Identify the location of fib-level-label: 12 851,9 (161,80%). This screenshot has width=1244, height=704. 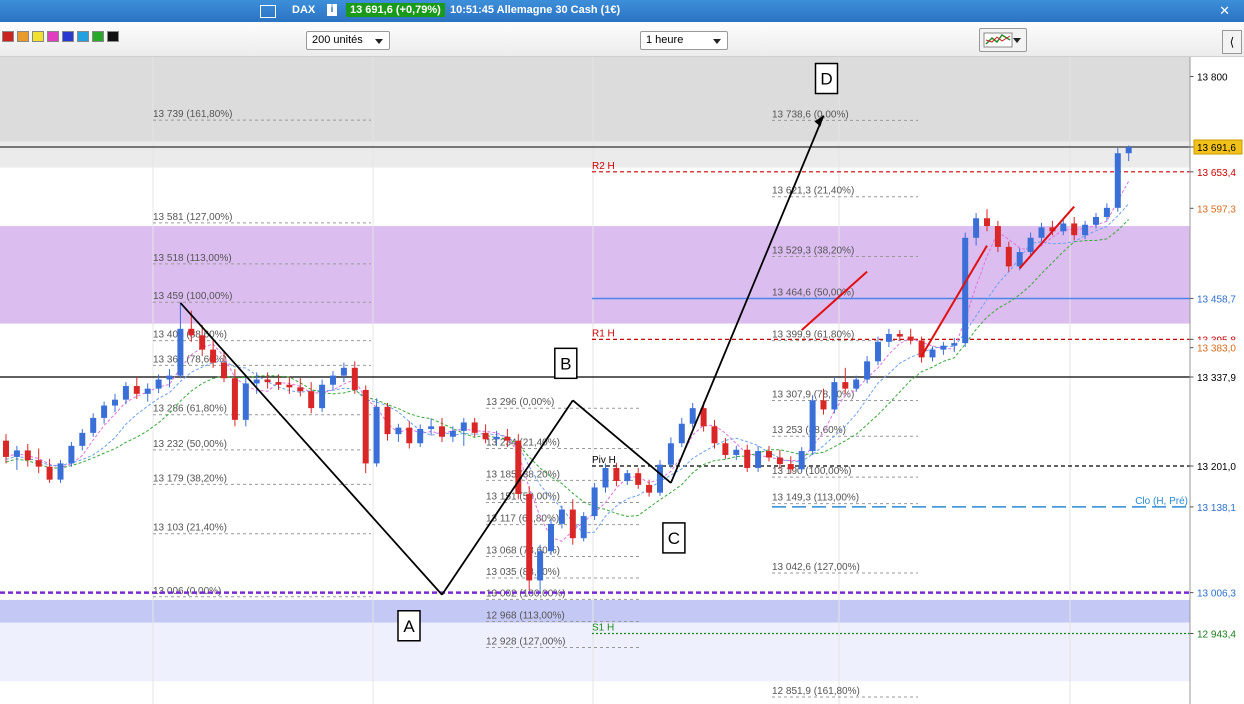
(816, 691).